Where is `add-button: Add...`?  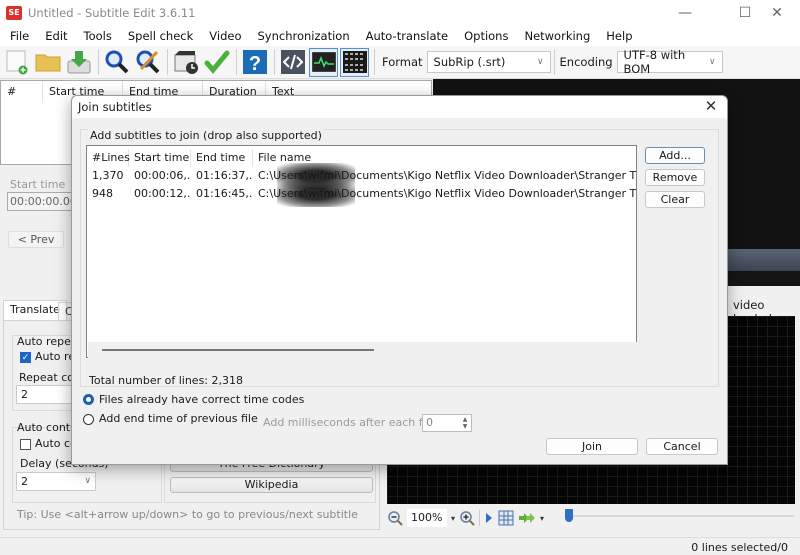
add-button: Add... is located at coordinates (675, 155).